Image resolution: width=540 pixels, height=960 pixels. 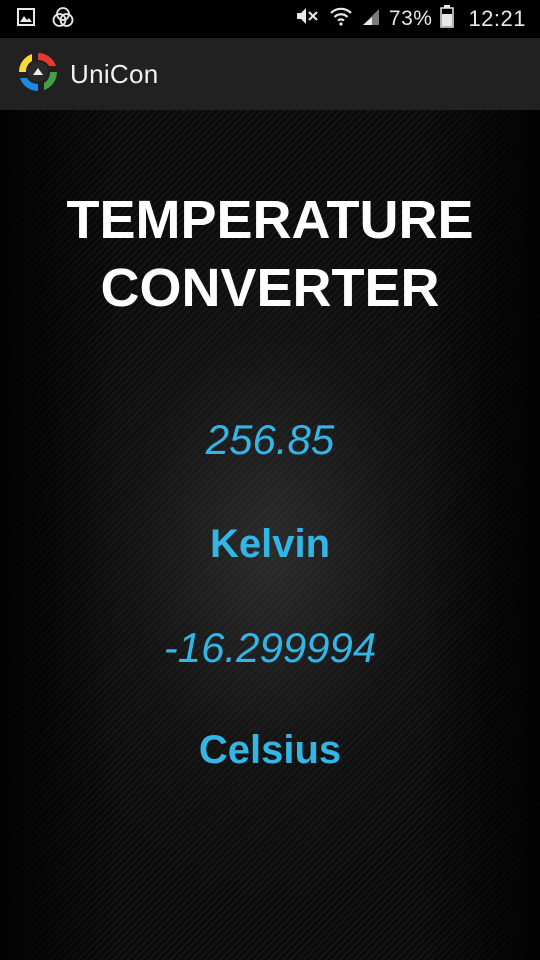 I want to click on output-value: -16.299994, so click(x=270, y=647).